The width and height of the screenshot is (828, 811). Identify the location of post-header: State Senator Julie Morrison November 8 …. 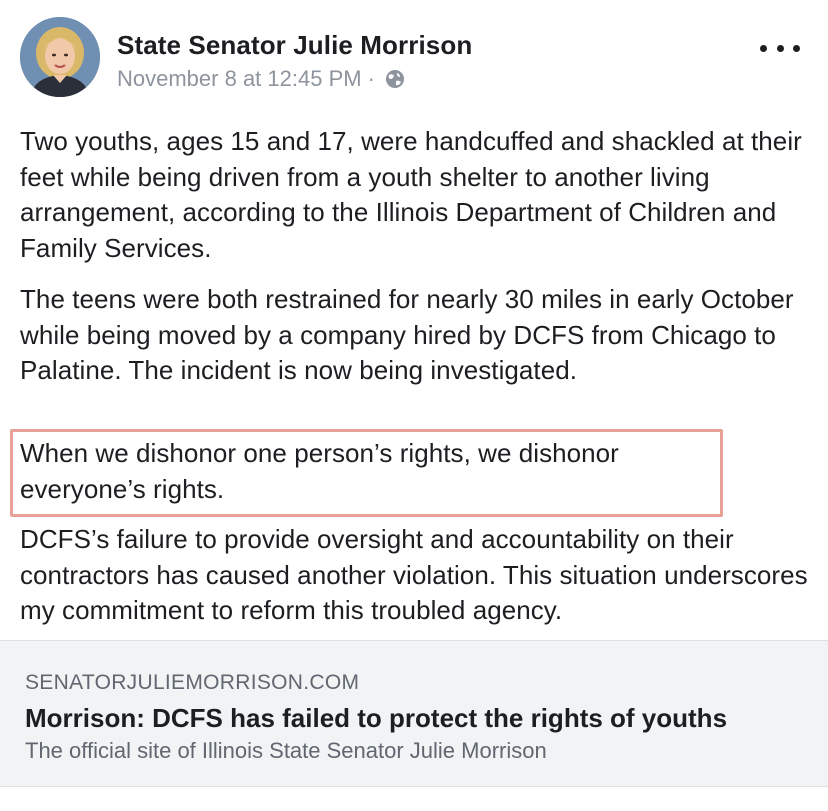
(414, 55).